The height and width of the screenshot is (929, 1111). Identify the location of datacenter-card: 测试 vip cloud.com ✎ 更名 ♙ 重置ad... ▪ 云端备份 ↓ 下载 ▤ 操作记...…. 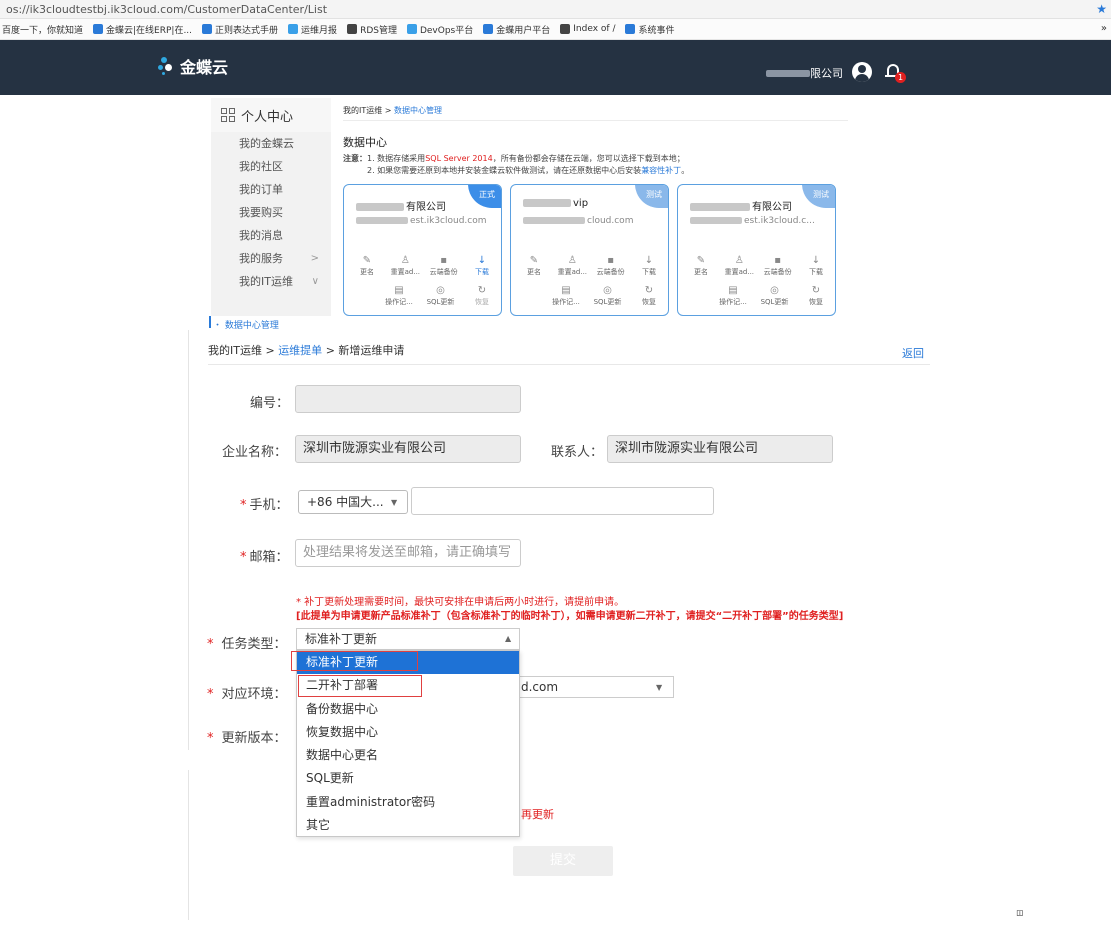
(589, 250).